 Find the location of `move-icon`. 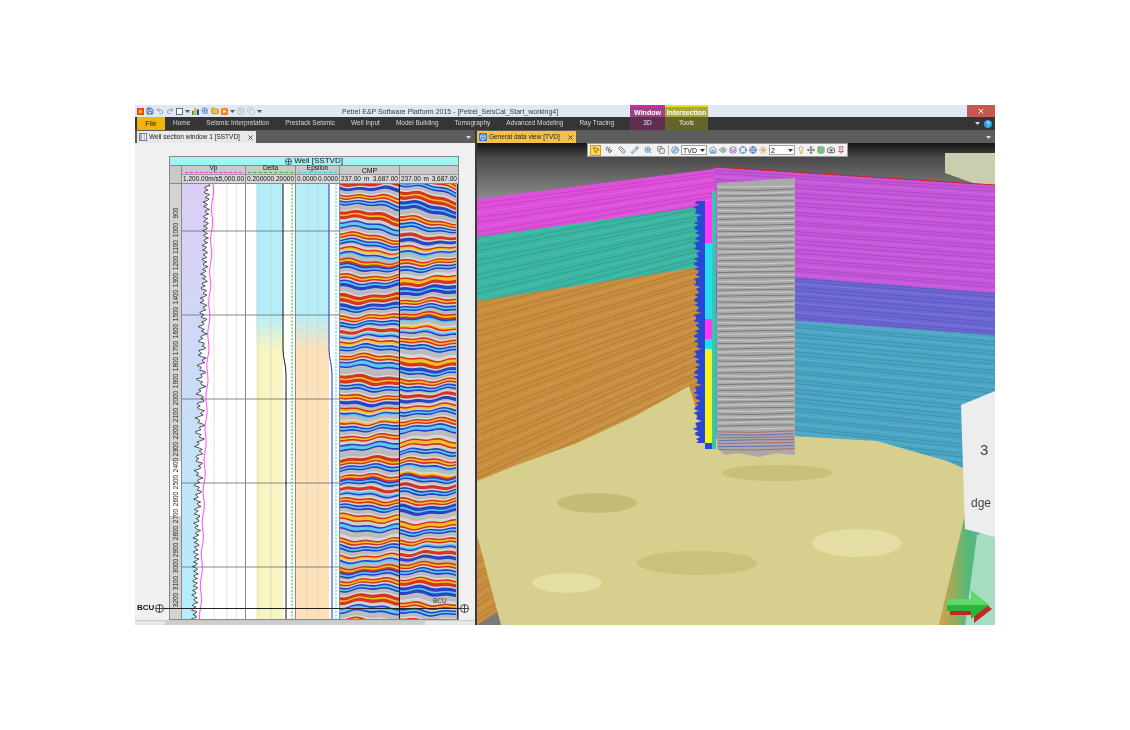

move-icon is located at coordinates (811, 150).